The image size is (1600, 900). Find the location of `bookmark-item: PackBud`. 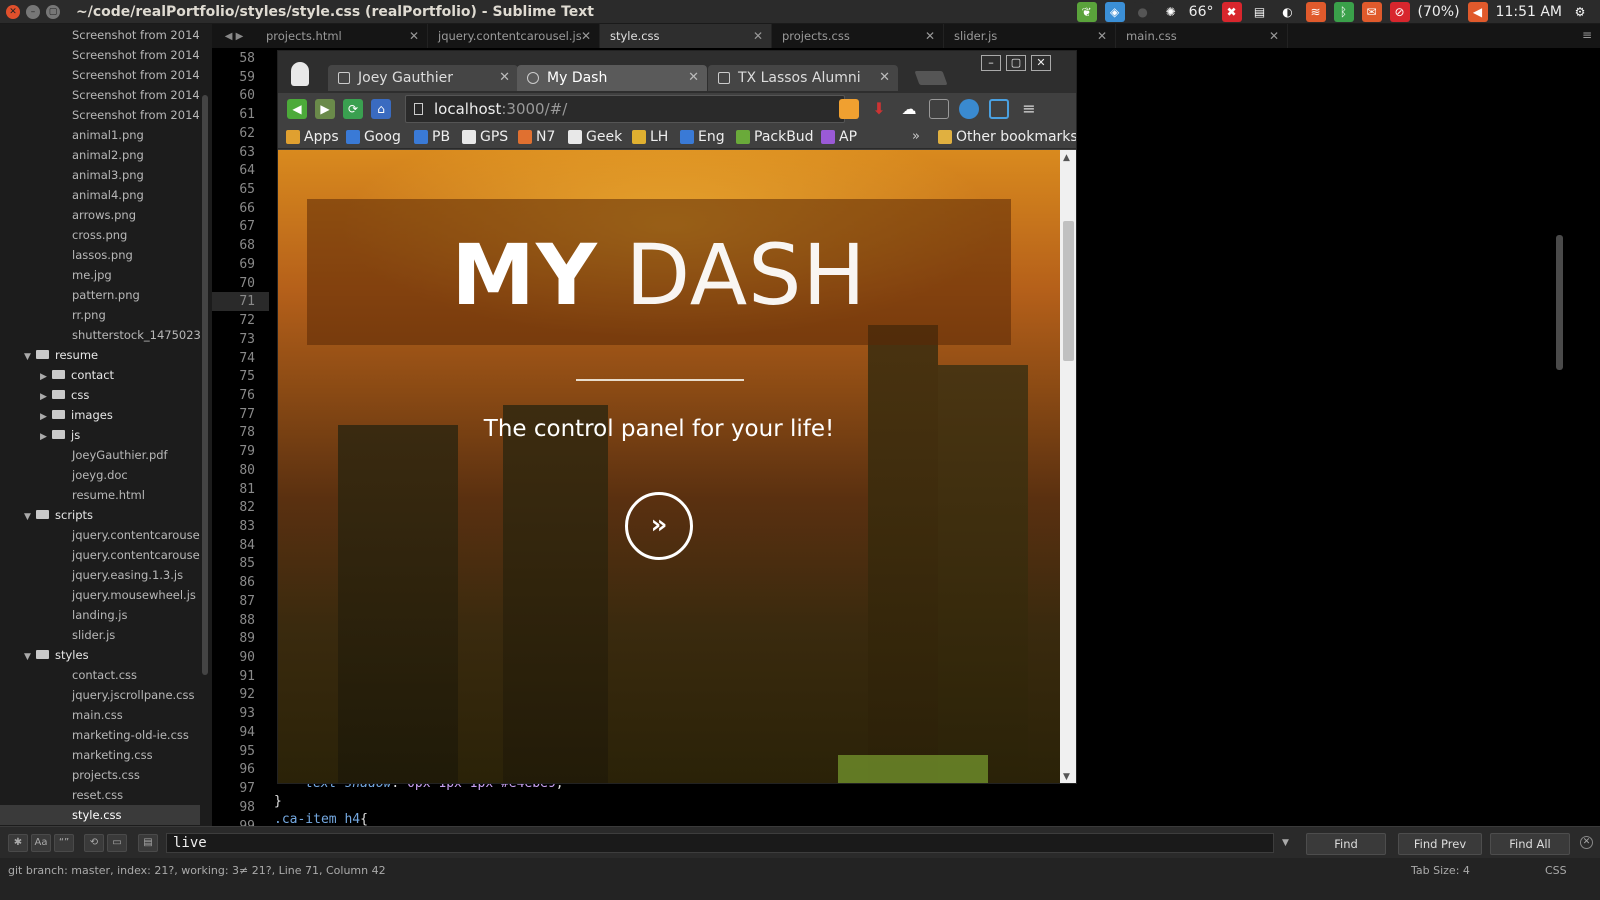

bookmark-item: PackBud is located at coordinates (775, 137).